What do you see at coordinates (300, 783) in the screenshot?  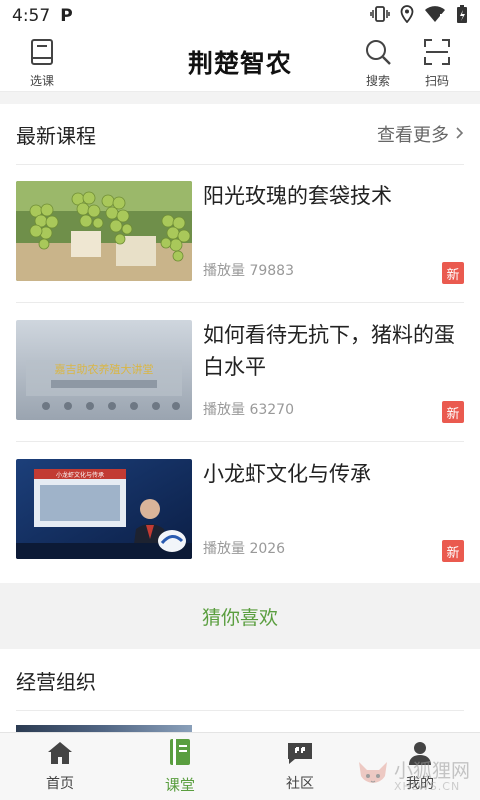 I see `nav-community-label: 社区` at bounding box center [300, 783].